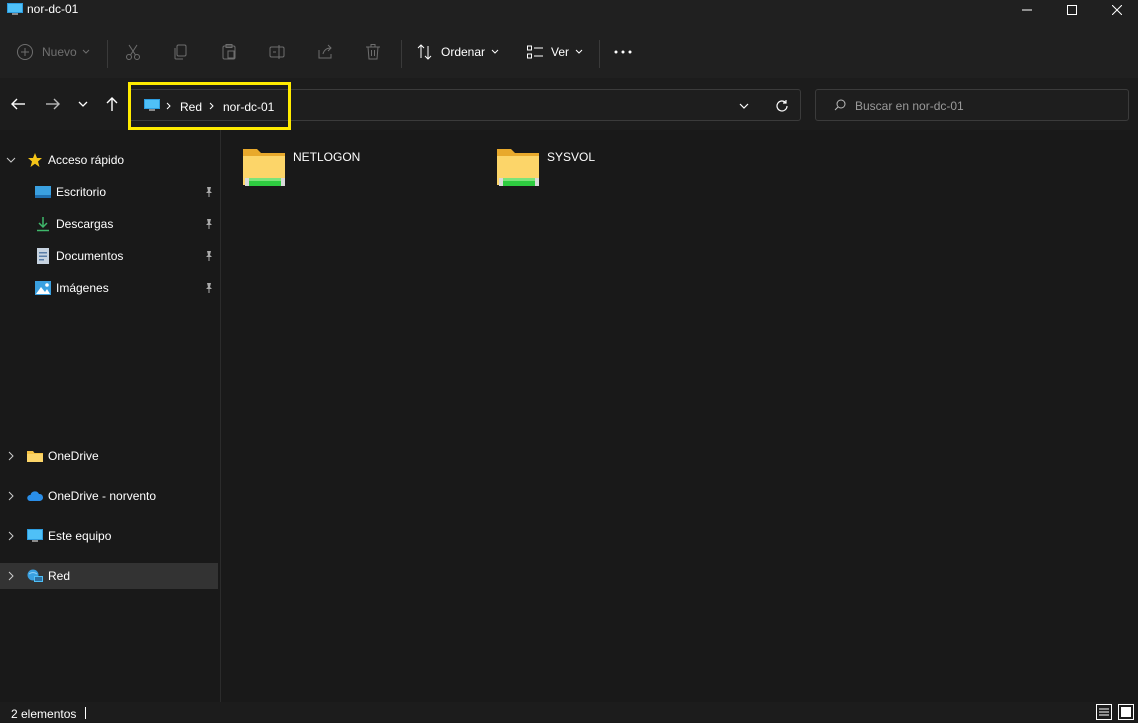 The width and height of the screenshot is (1138, 723). I want to click on scissors-icon, so click(133, 52).